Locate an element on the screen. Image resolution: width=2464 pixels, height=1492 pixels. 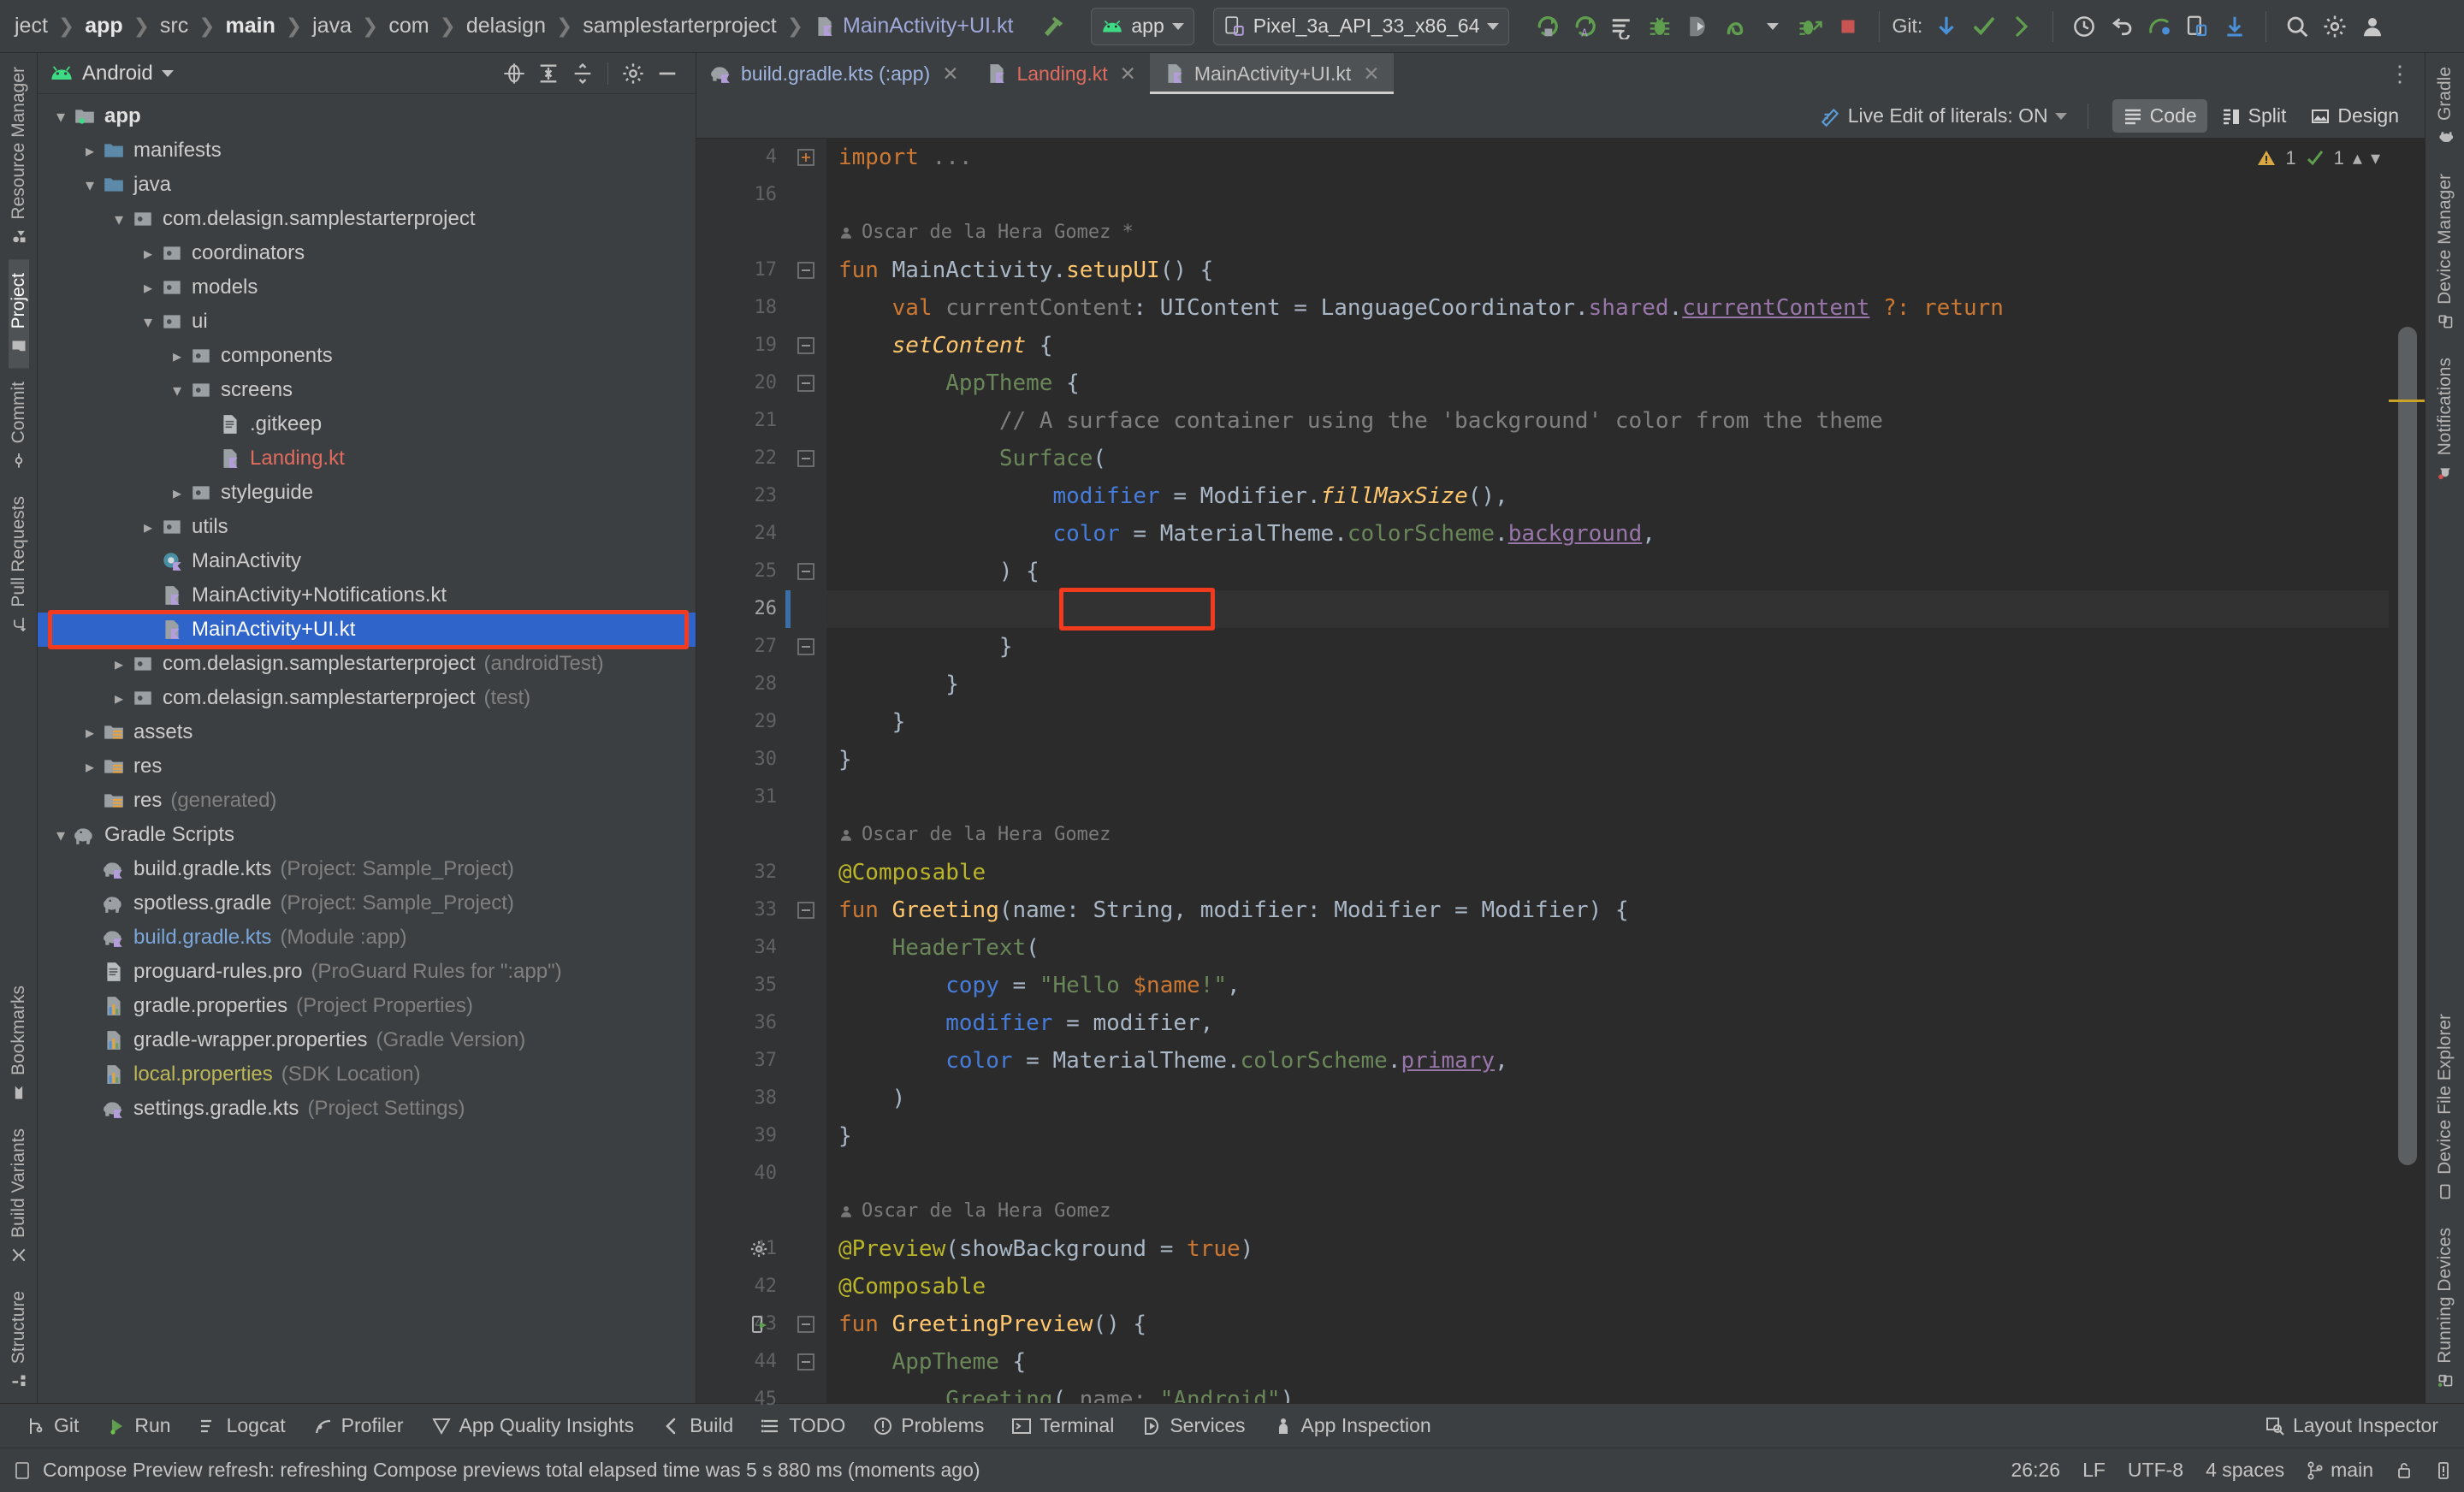
build-hammer-icon is located at coordinates (1053, 26).